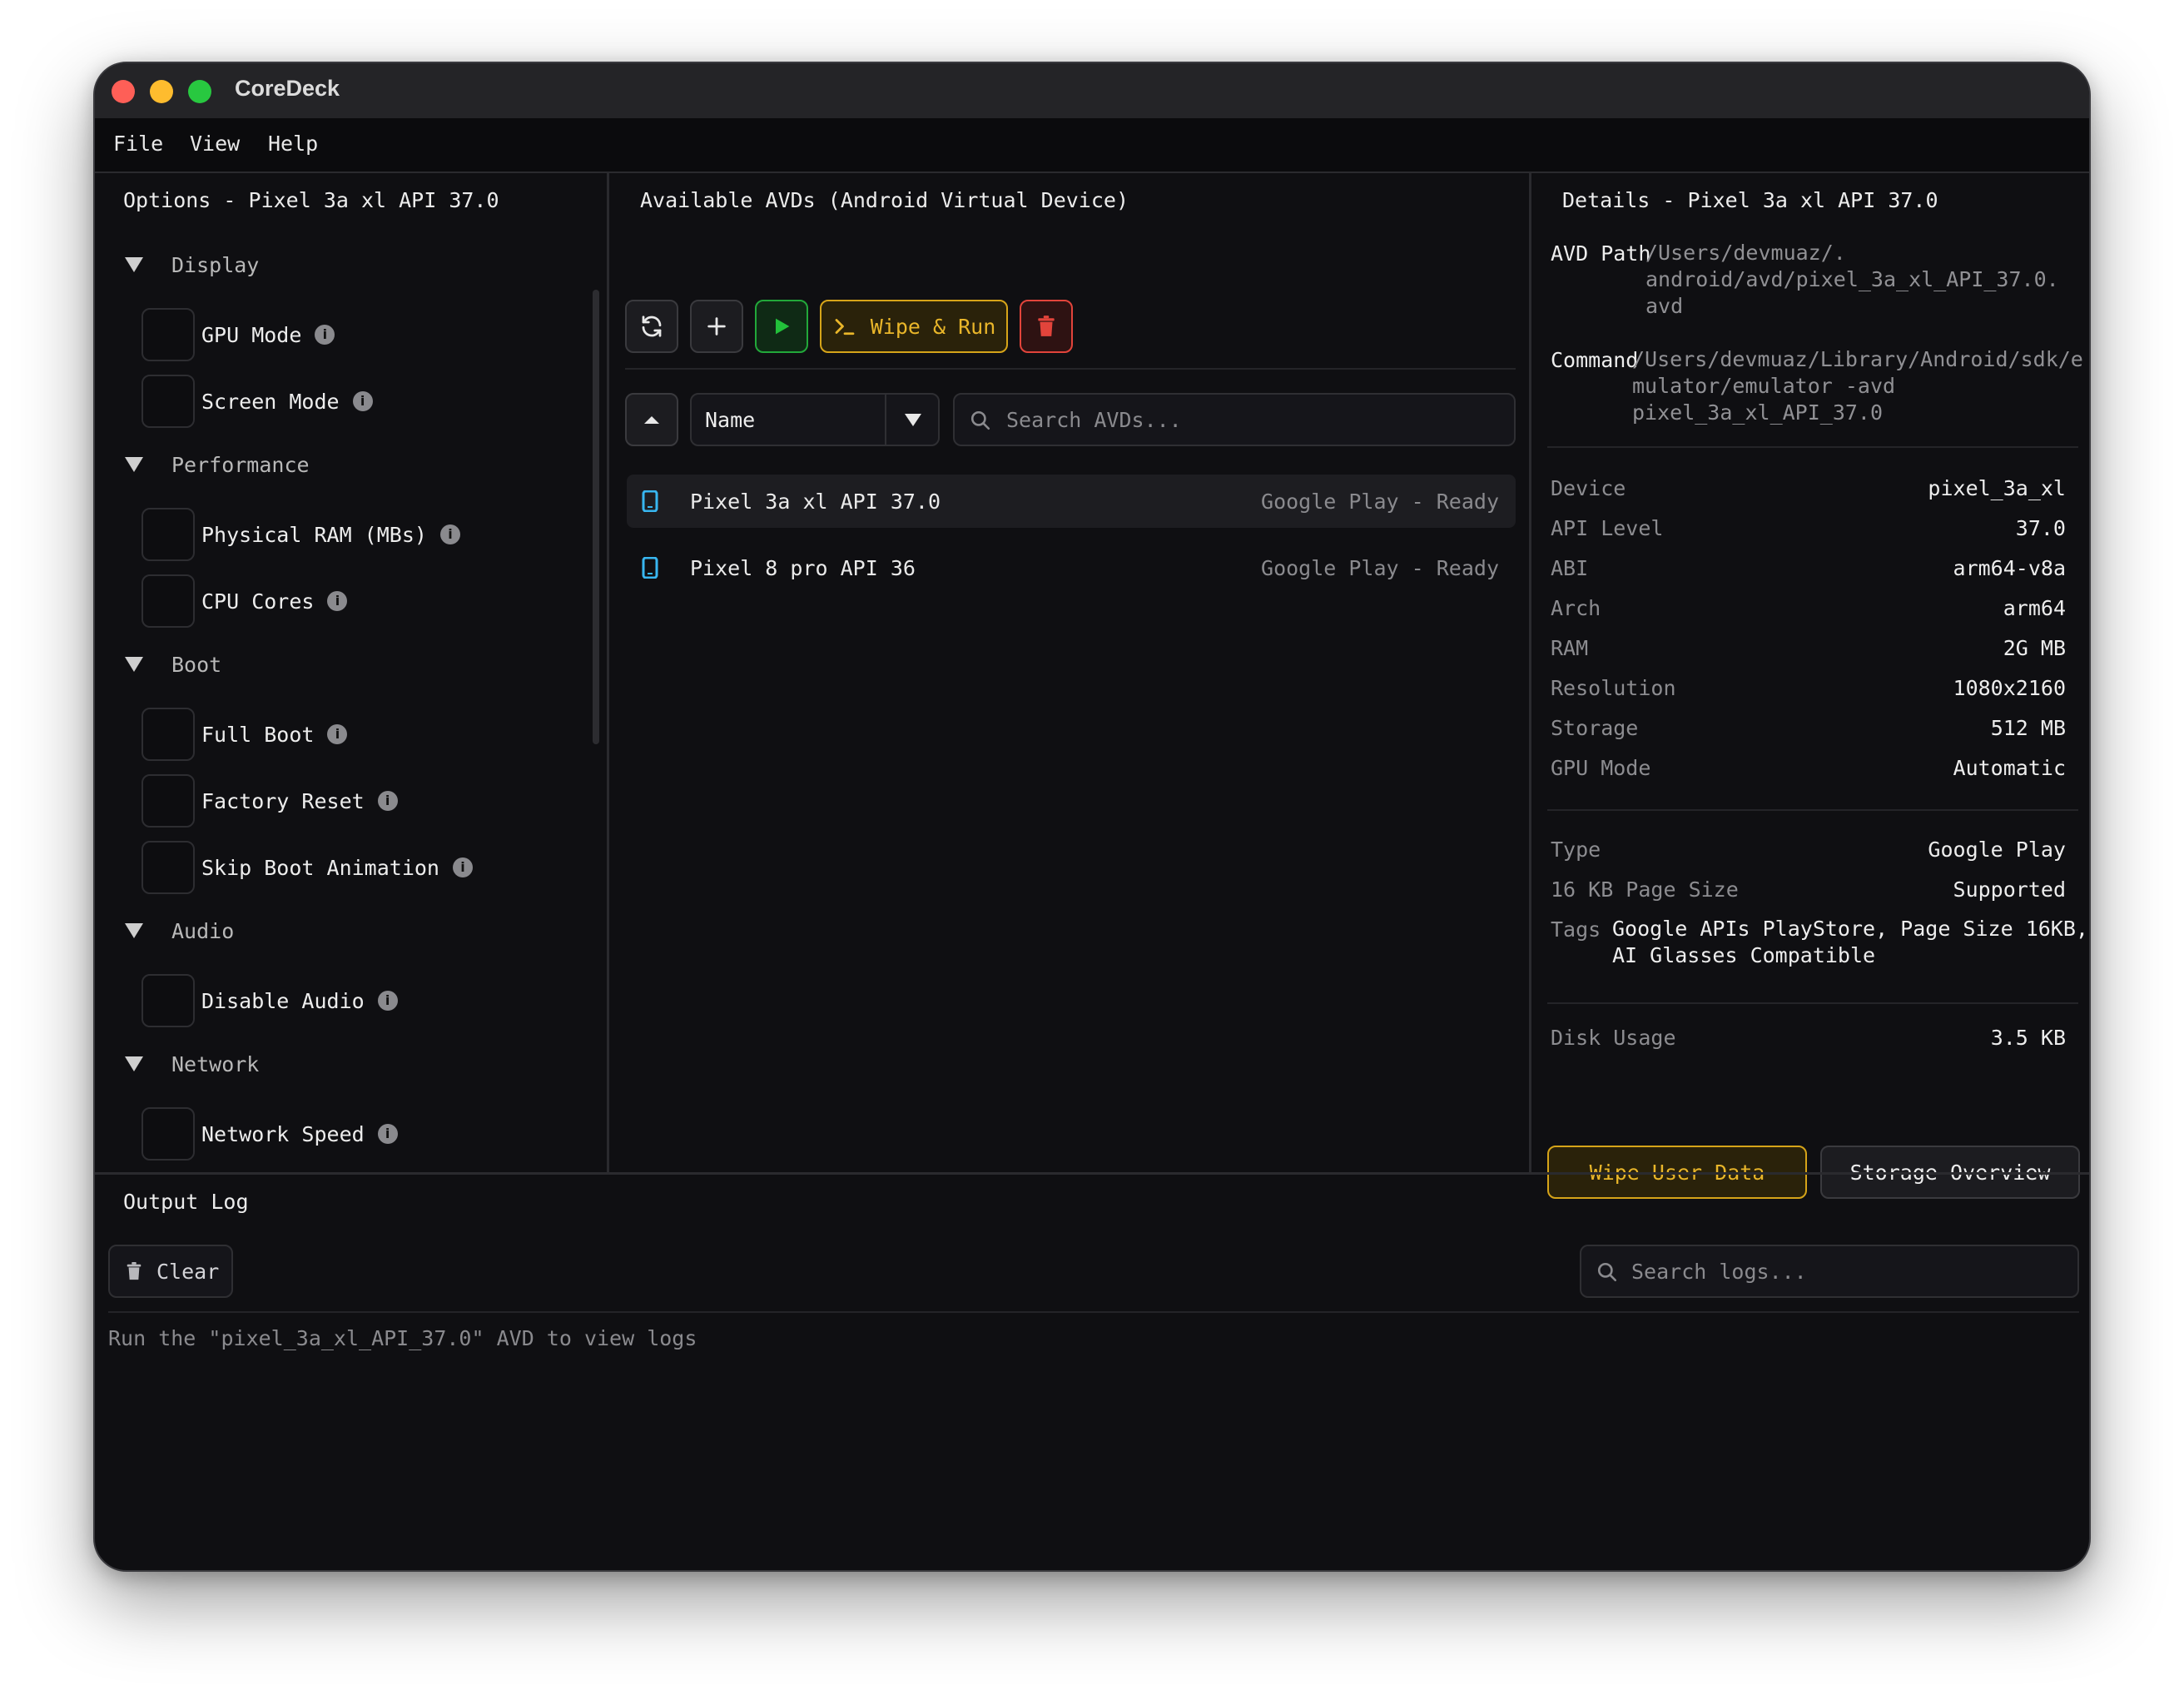  I want to click on window-title: CoreDeck, so click(287, 88).